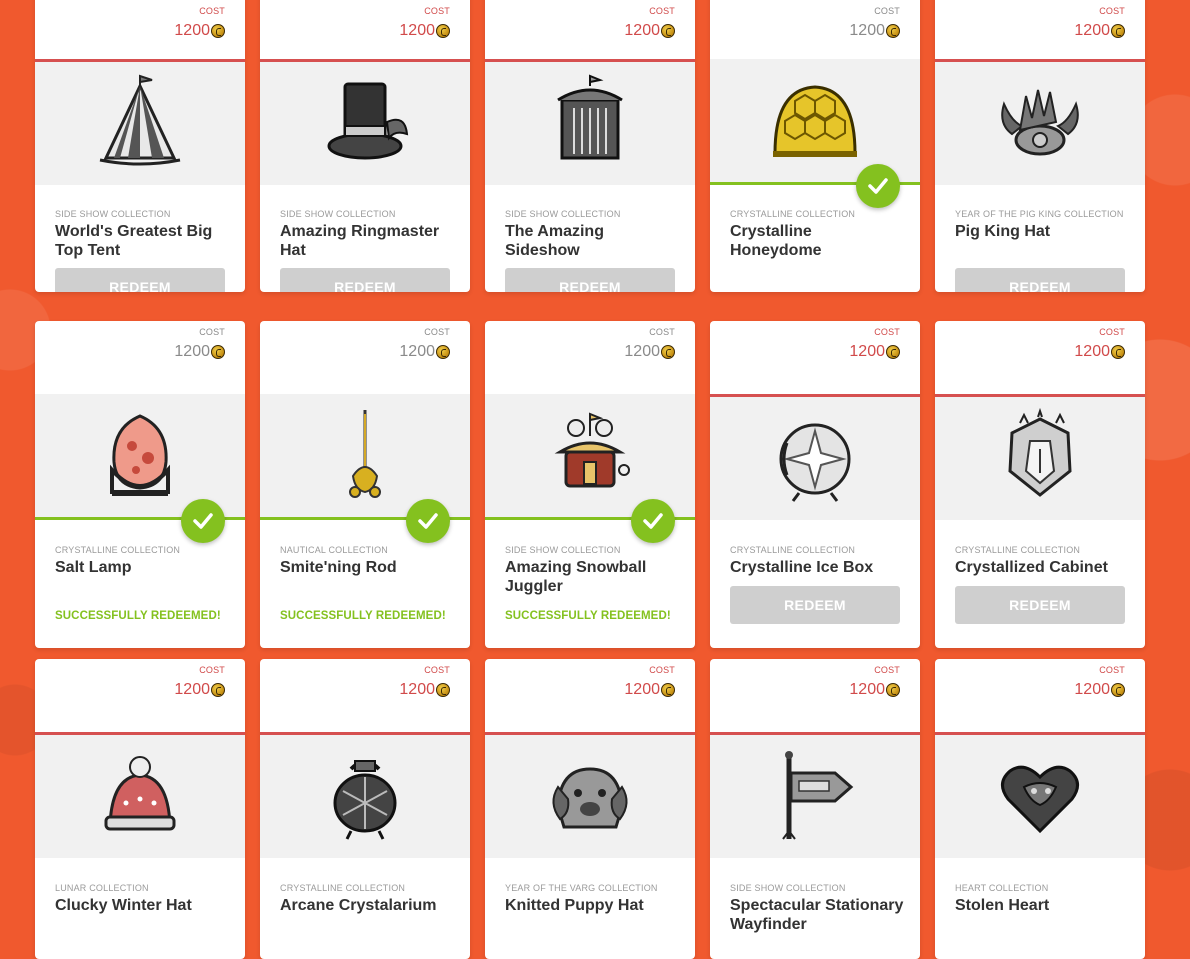 Image resolution: width=1190 pixels, height=959 pixels. What do you see at coordinates (590, 116) in the screenshot?
I see `sideshow-stage-icon` at bounding box center [590, 116].